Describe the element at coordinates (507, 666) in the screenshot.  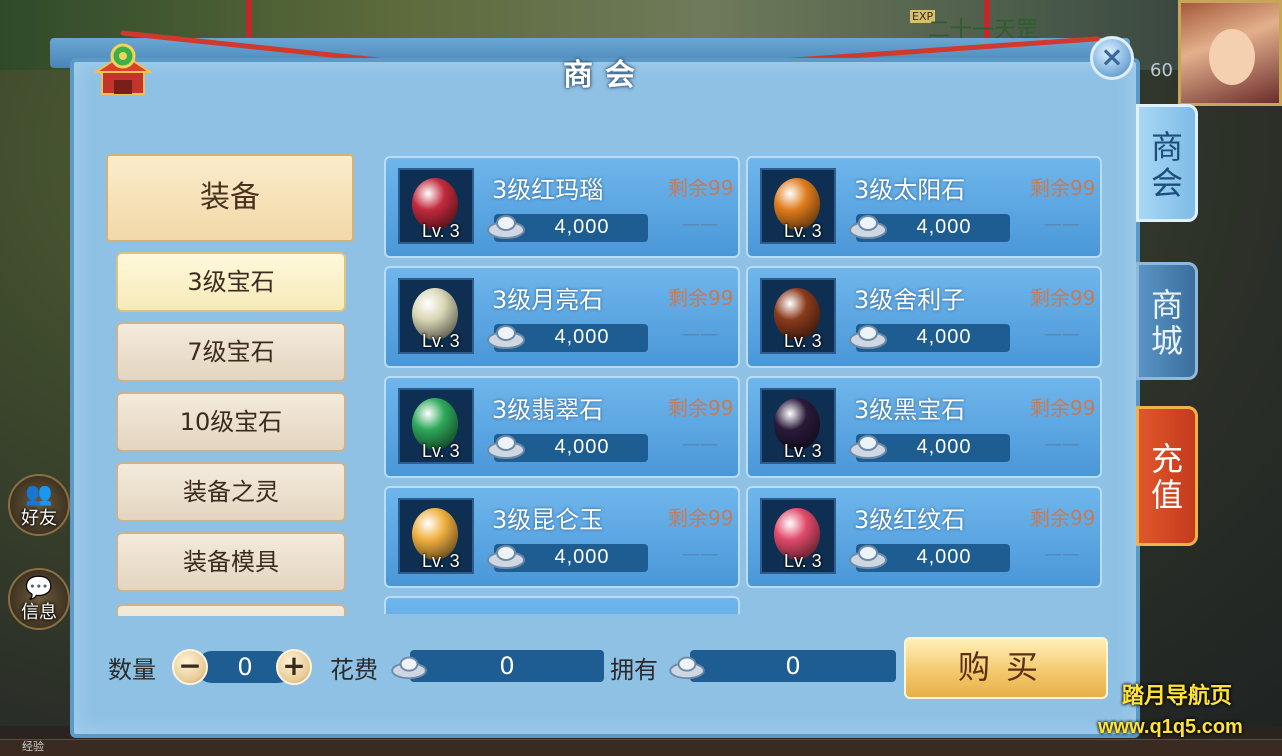
I see `cost-value: 0` at that location.